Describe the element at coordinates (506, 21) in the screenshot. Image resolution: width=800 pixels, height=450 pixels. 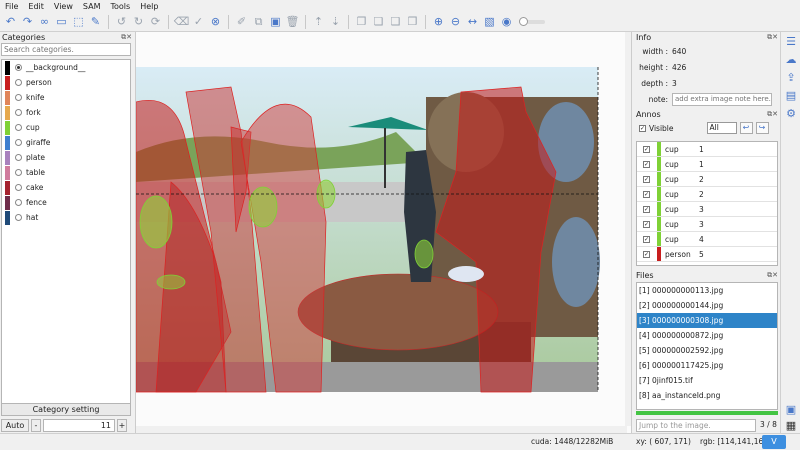
I see `eye-icon: ◉` at that location.